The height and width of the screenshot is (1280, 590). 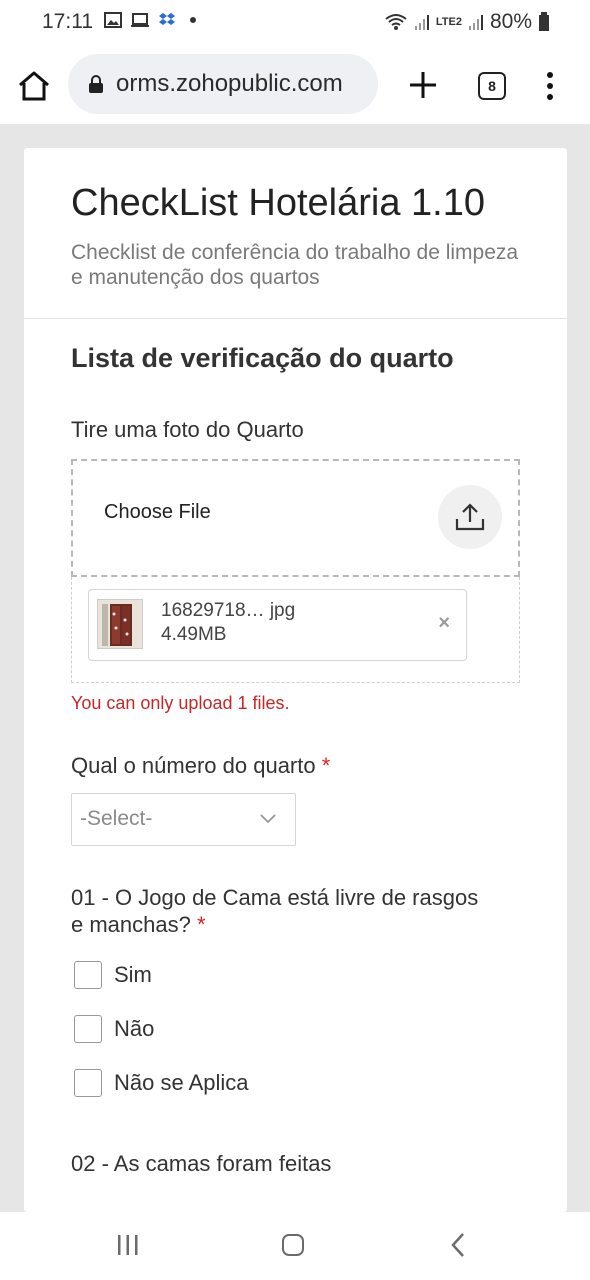 What do you see at coordinates (295, 1083) in the screenshot?
I see `option-nao-se-aplica: Não se Aplica` at bounding box center [295, 1083].